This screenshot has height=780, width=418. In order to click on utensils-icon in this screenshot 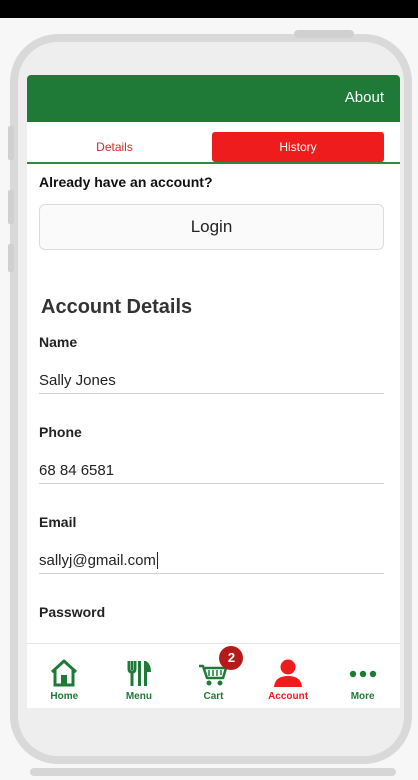, I will do `click(139, 673)`.